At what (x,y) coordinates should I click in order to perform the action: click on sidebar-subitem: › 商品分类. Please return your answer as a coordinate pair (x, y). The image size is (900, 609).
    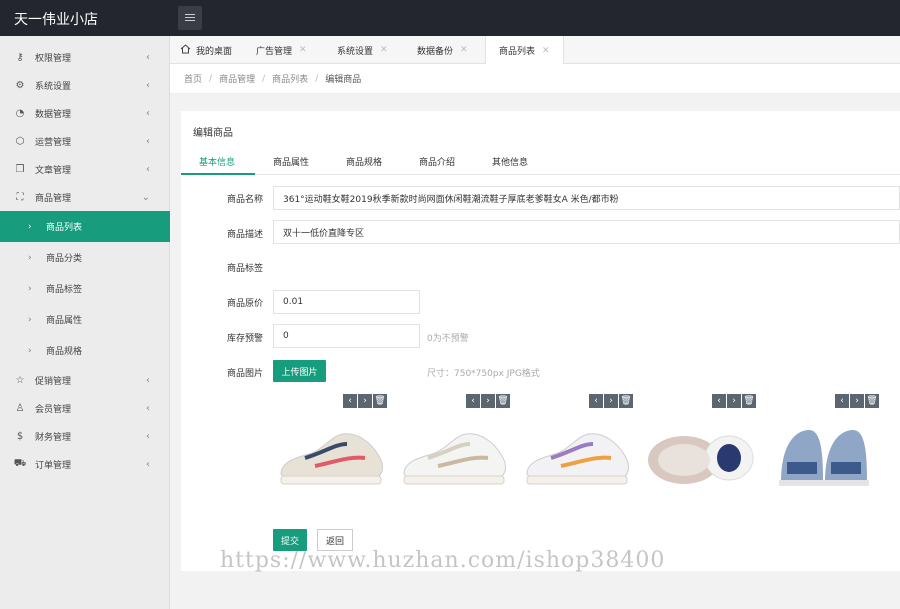
    Looking at the image, I should click on (85, 257).